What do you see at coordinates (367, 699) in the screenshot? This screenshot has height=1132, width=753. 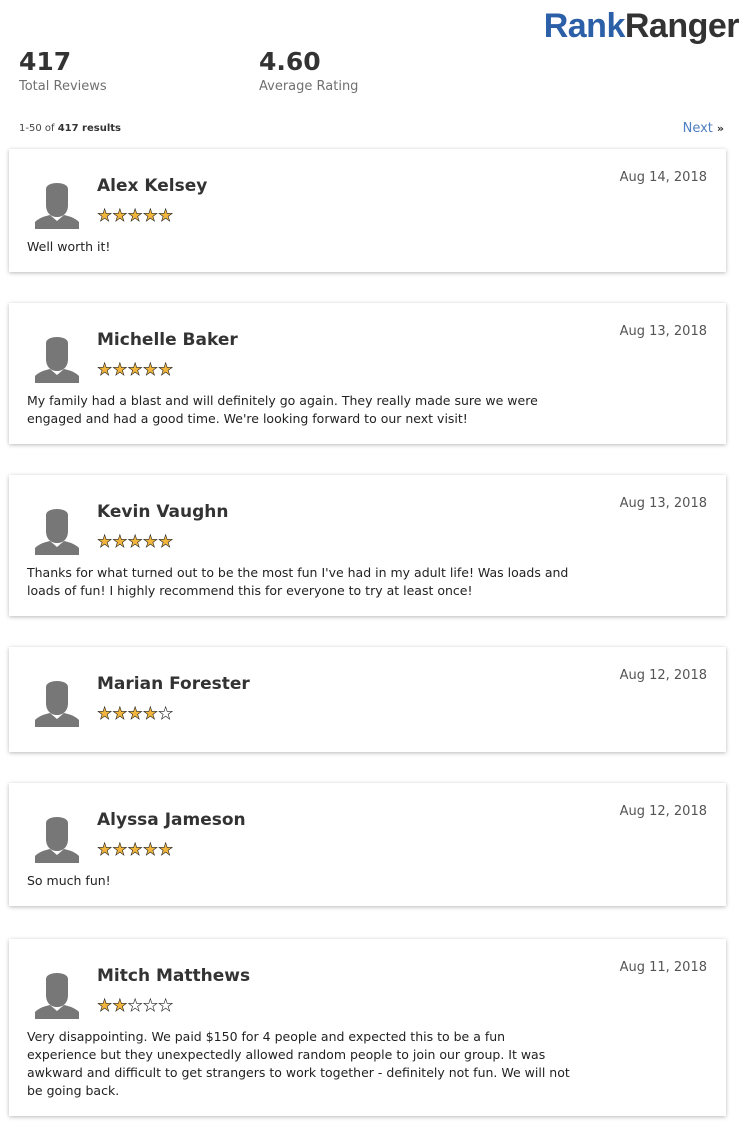 I see `review-card: Marian Forester Aug 12, 2018 ★★★★★` at bounding box center [367, 699].